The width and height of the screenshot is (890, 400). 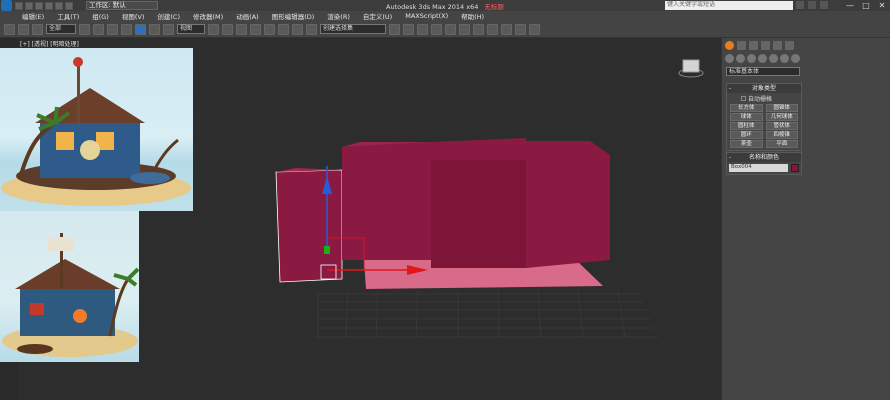 I want to click on cameras-icon, so click(x=762, y=58).